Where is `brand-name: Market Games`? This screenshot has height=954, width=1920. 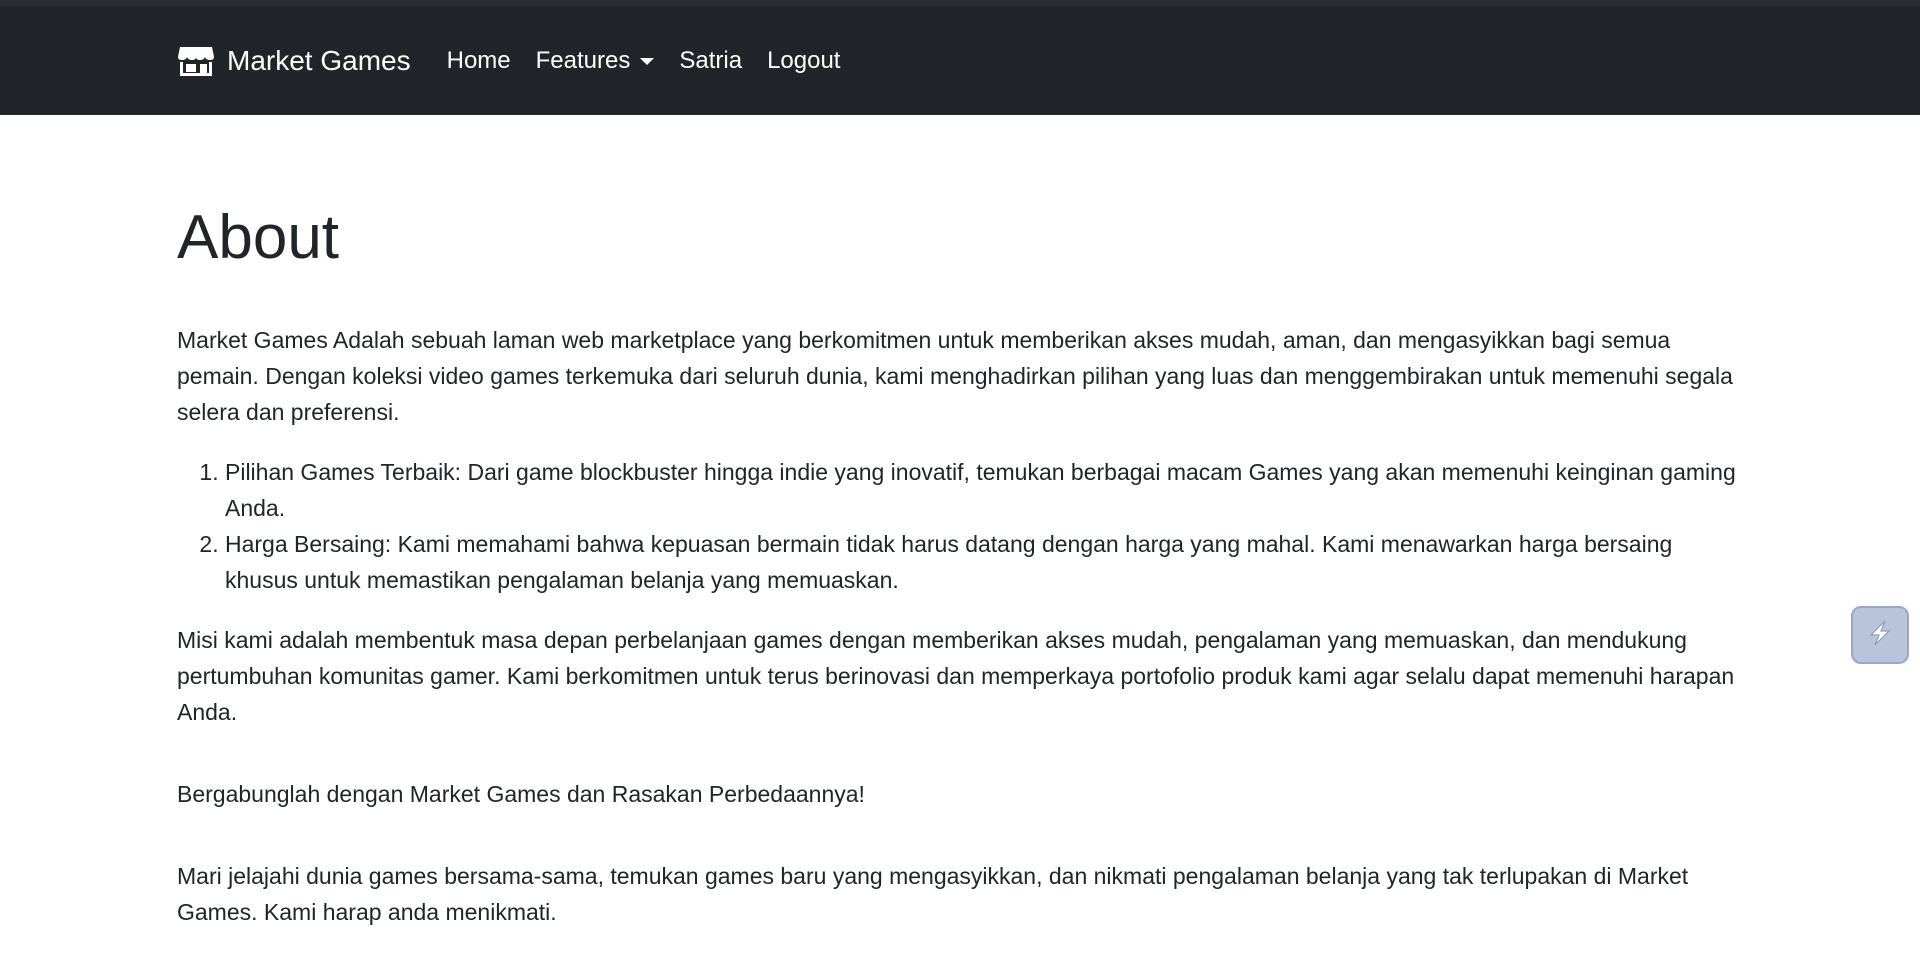
brand-name: Market Games is located at coordinates (319, 60).